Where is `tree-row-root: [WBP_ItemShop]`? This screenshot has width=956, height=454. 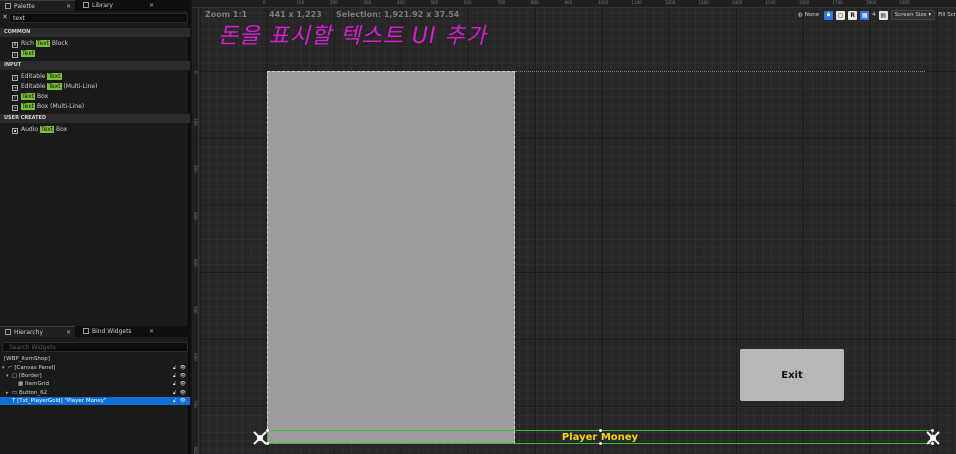
tree-row-root: [WBP_ItemShop] is located at coordinates (95, 359).